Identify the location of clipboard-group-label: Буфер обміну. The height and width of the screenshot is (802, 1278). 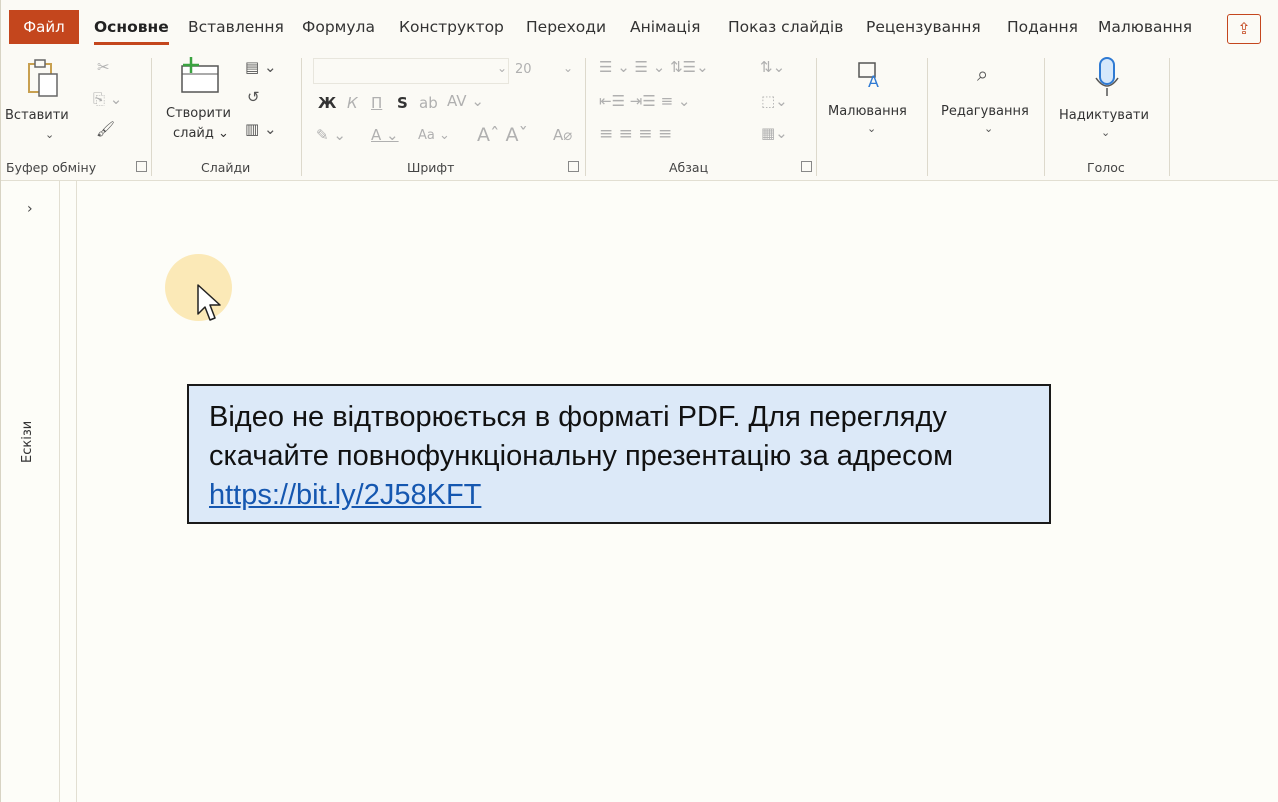
(51, 167).